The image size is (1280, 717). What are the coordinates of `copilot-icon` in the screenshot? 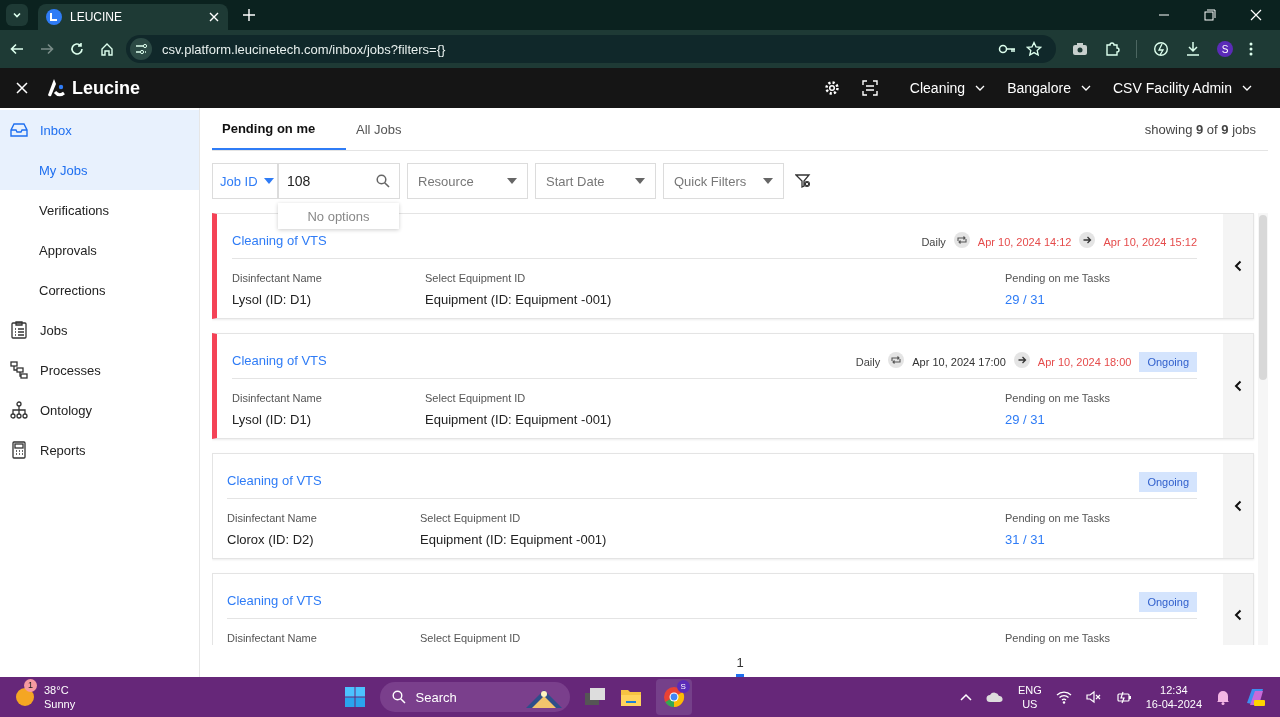 It's located at (1255, 697).